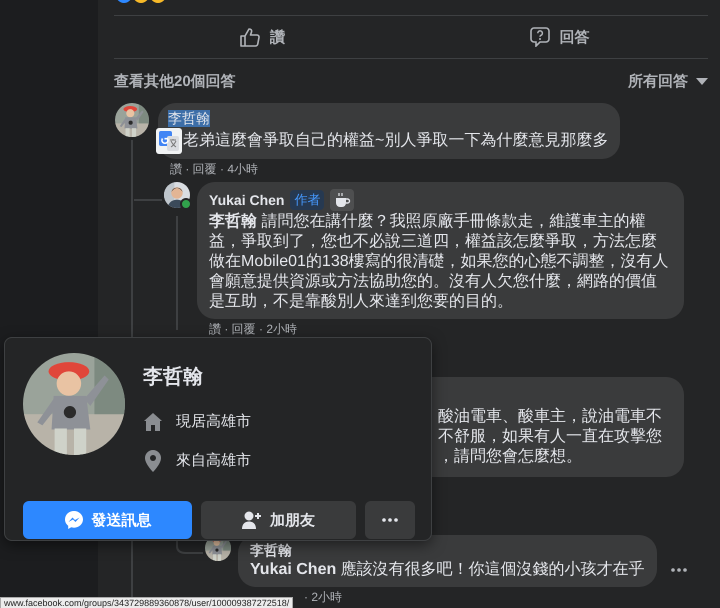 The image size is (720, 608). What do you see at coordinates (169, 141) in the screenshot?
I see `translate-icon` at bounding box center [169, 141].